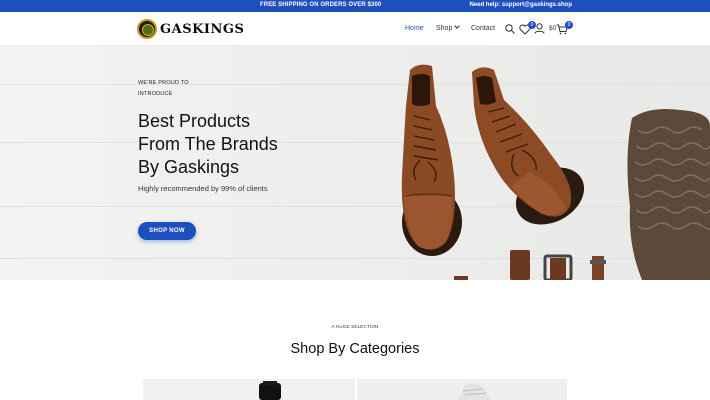 Image resolution: width=710 pixels, height=400 pixels. I want to click on logo-emblem-icon, so click(147, 29).